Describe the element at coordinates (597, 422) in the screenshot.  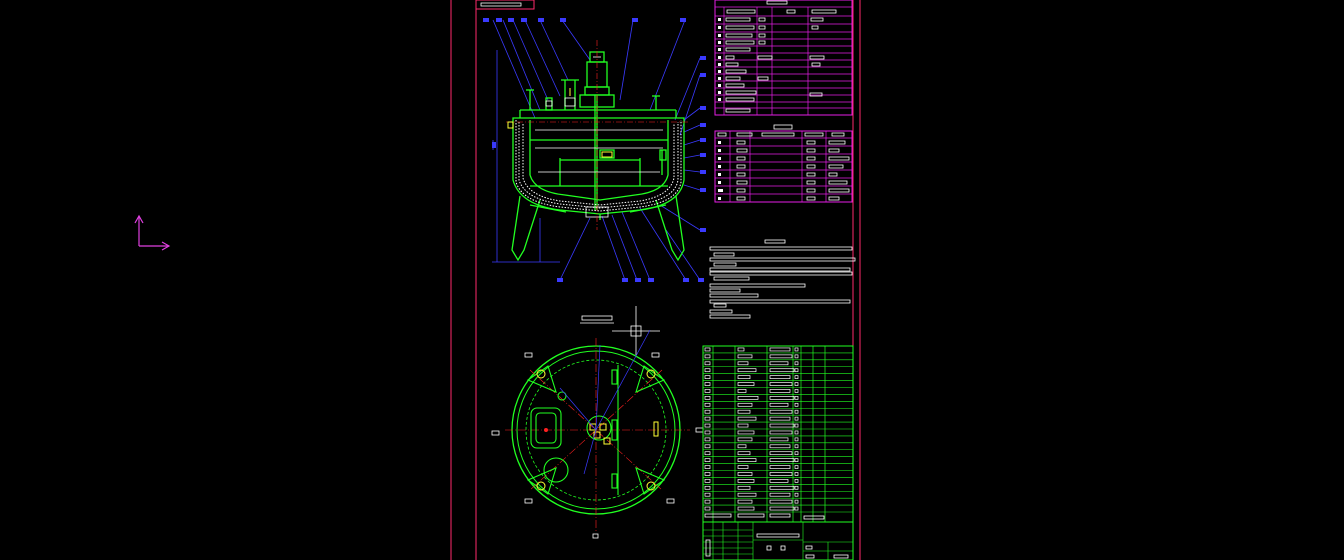
I see `top-plan-view` at that location.